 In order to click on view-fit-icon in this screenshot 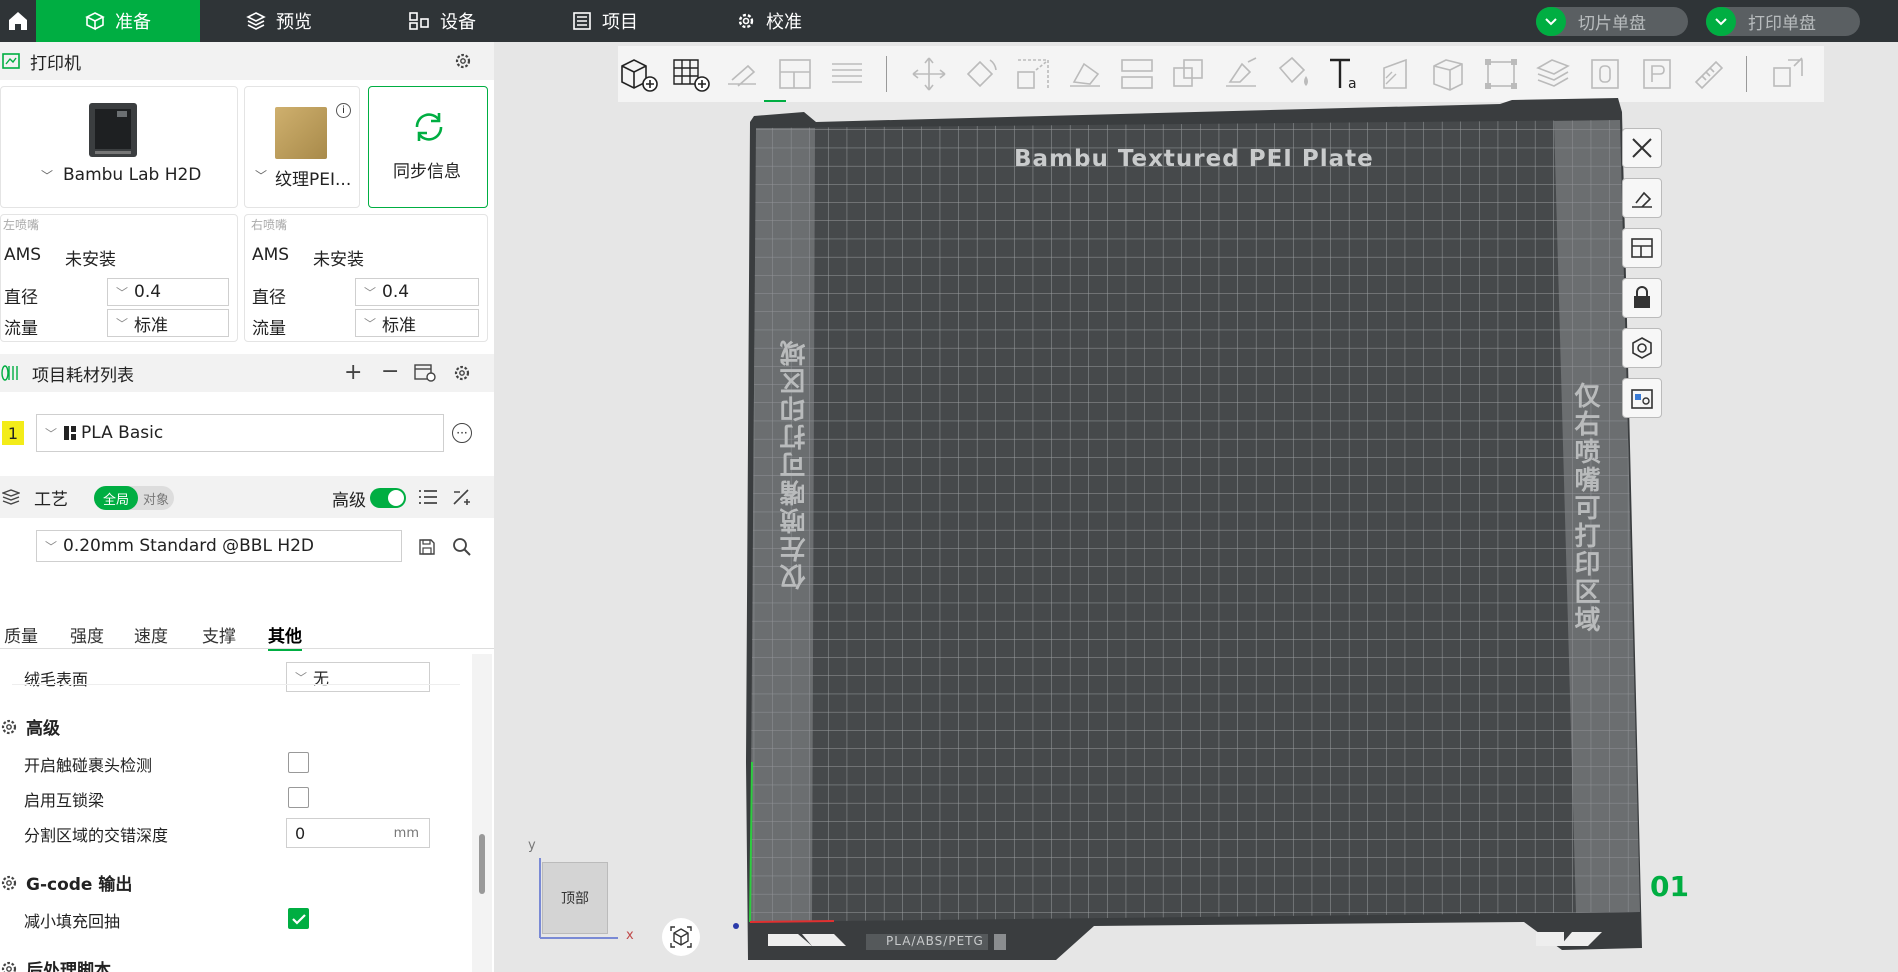, I will do `click(681, 937)`.